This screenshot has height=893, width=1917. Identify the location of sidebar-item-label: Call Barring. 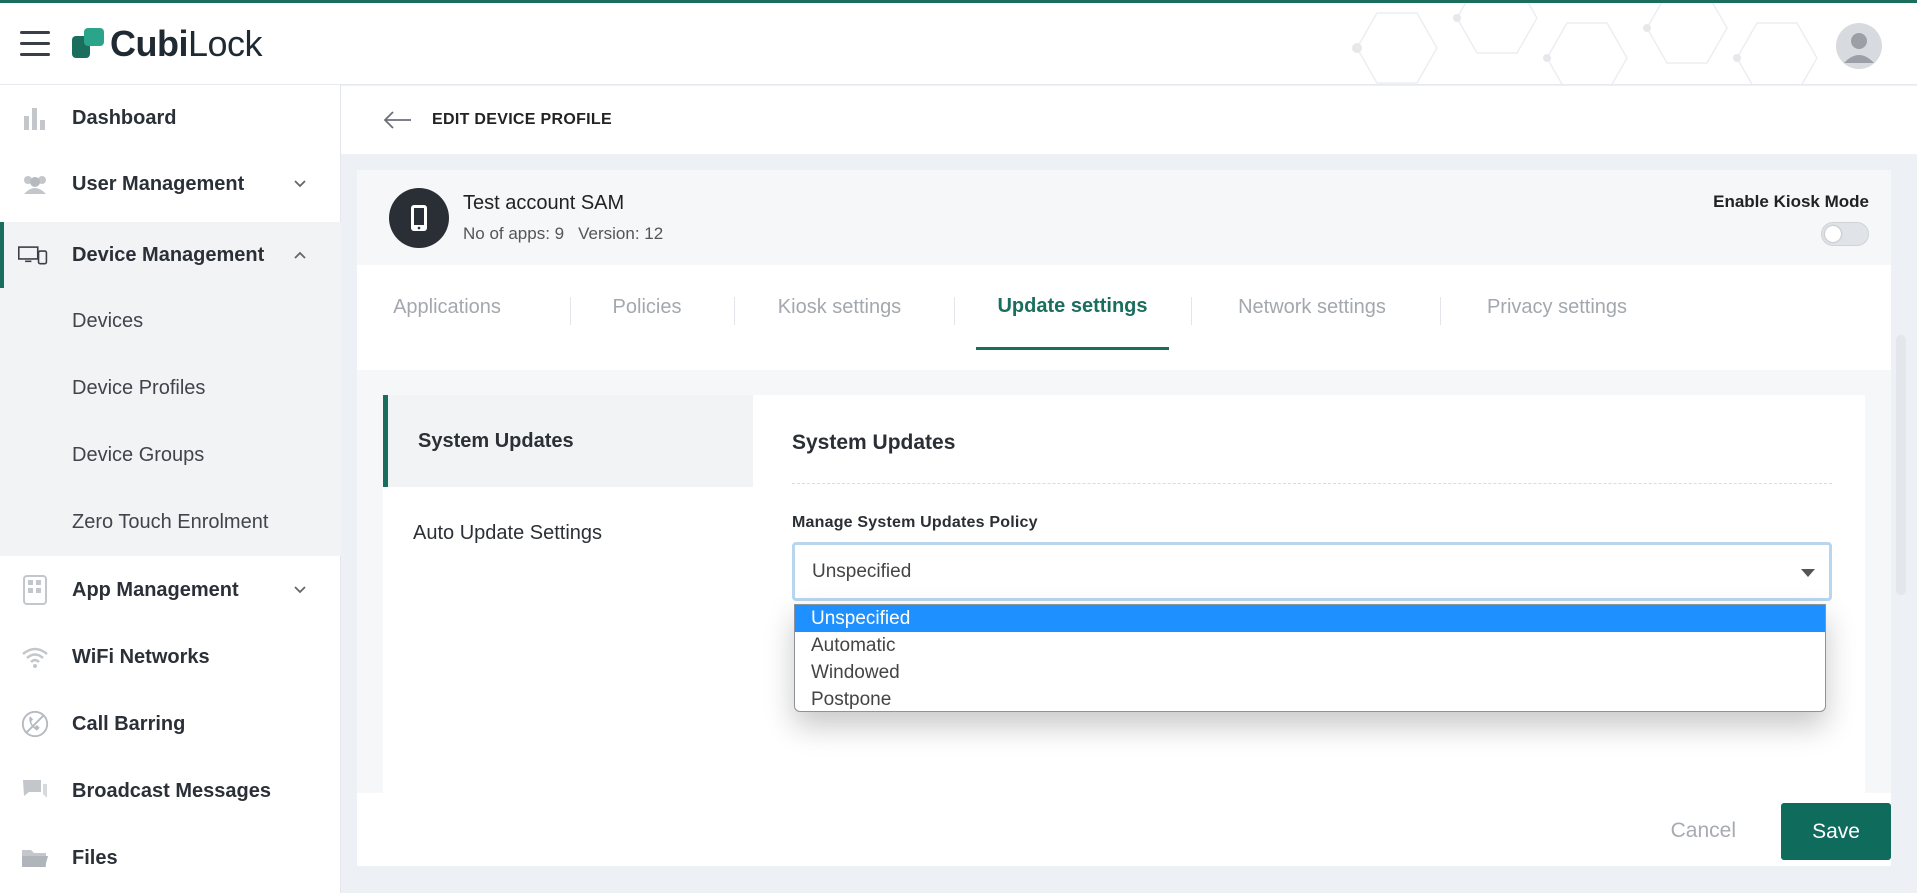
(129, 723).